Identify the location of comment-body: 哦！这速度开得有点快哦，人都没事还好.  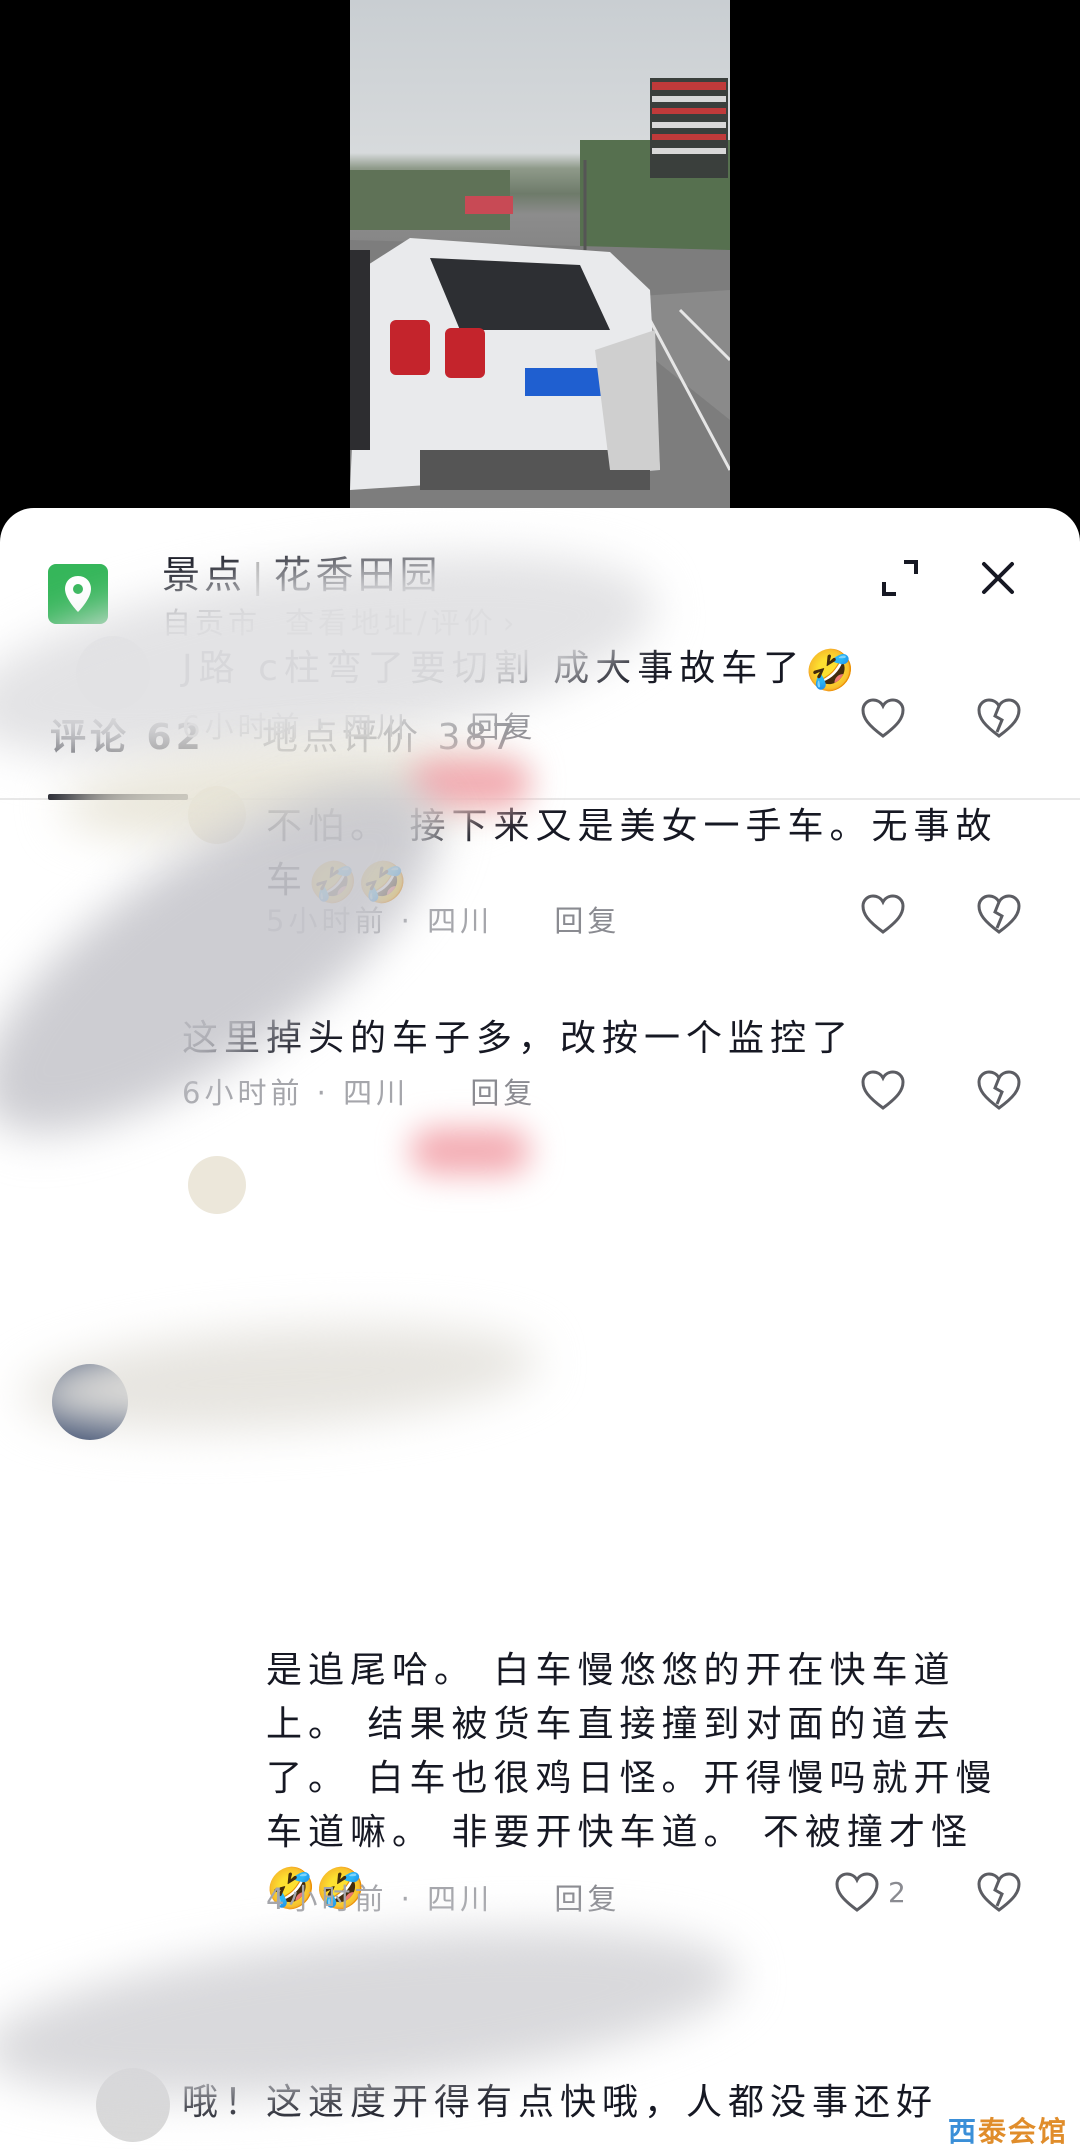
(560, 2102).